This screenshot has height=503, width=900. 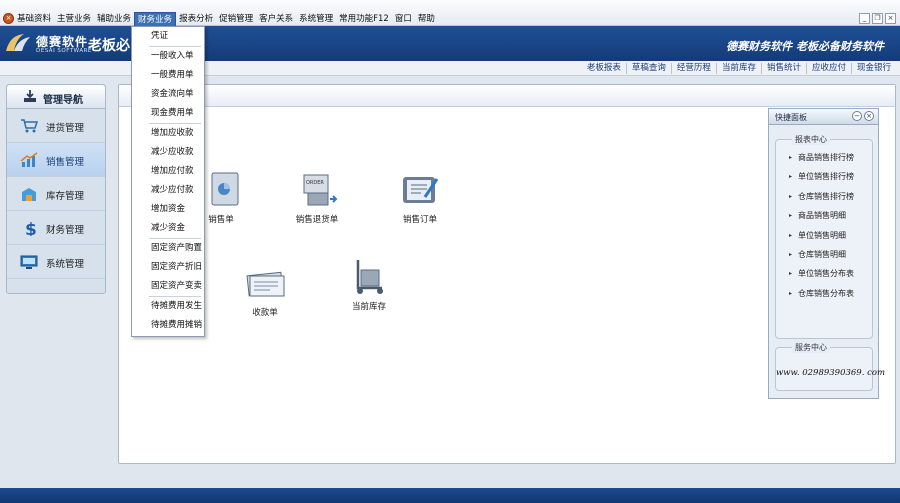 I want to click on window-controls: _ ❐ ×, so click(x=877, y=18).